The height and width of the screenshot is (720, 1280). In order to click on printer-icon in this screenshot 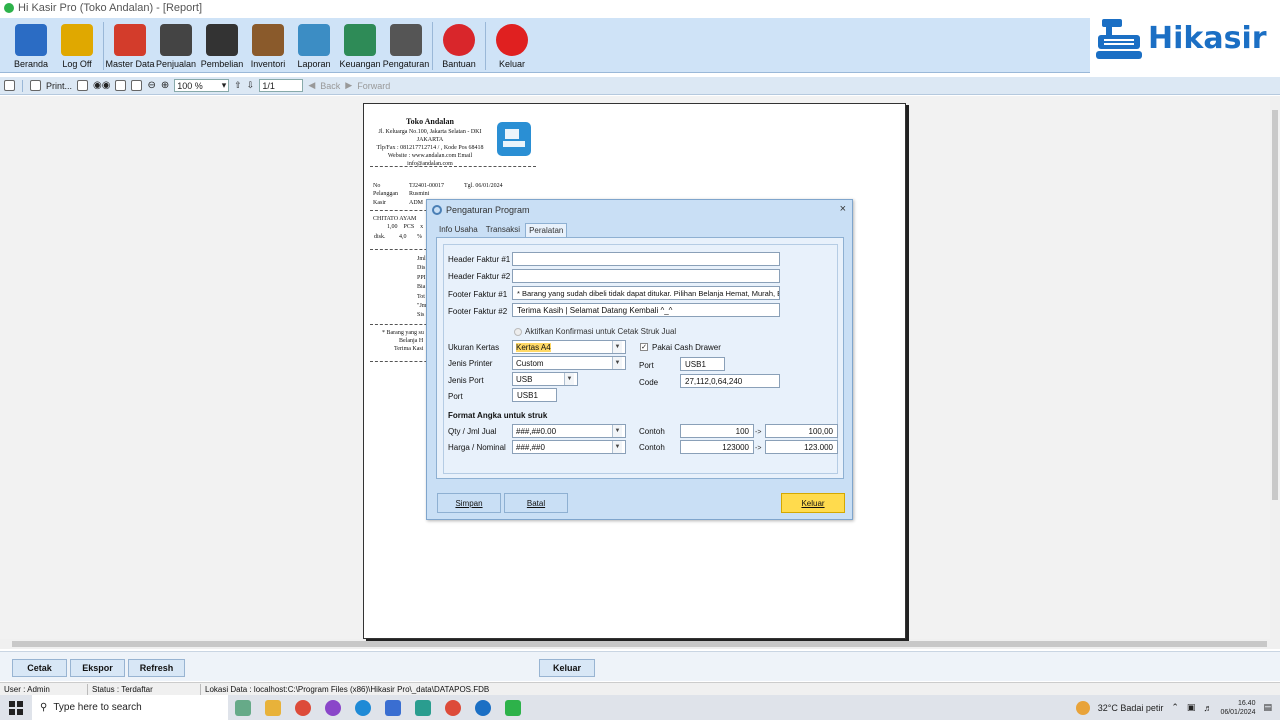, I will do `click(35, 85)`.